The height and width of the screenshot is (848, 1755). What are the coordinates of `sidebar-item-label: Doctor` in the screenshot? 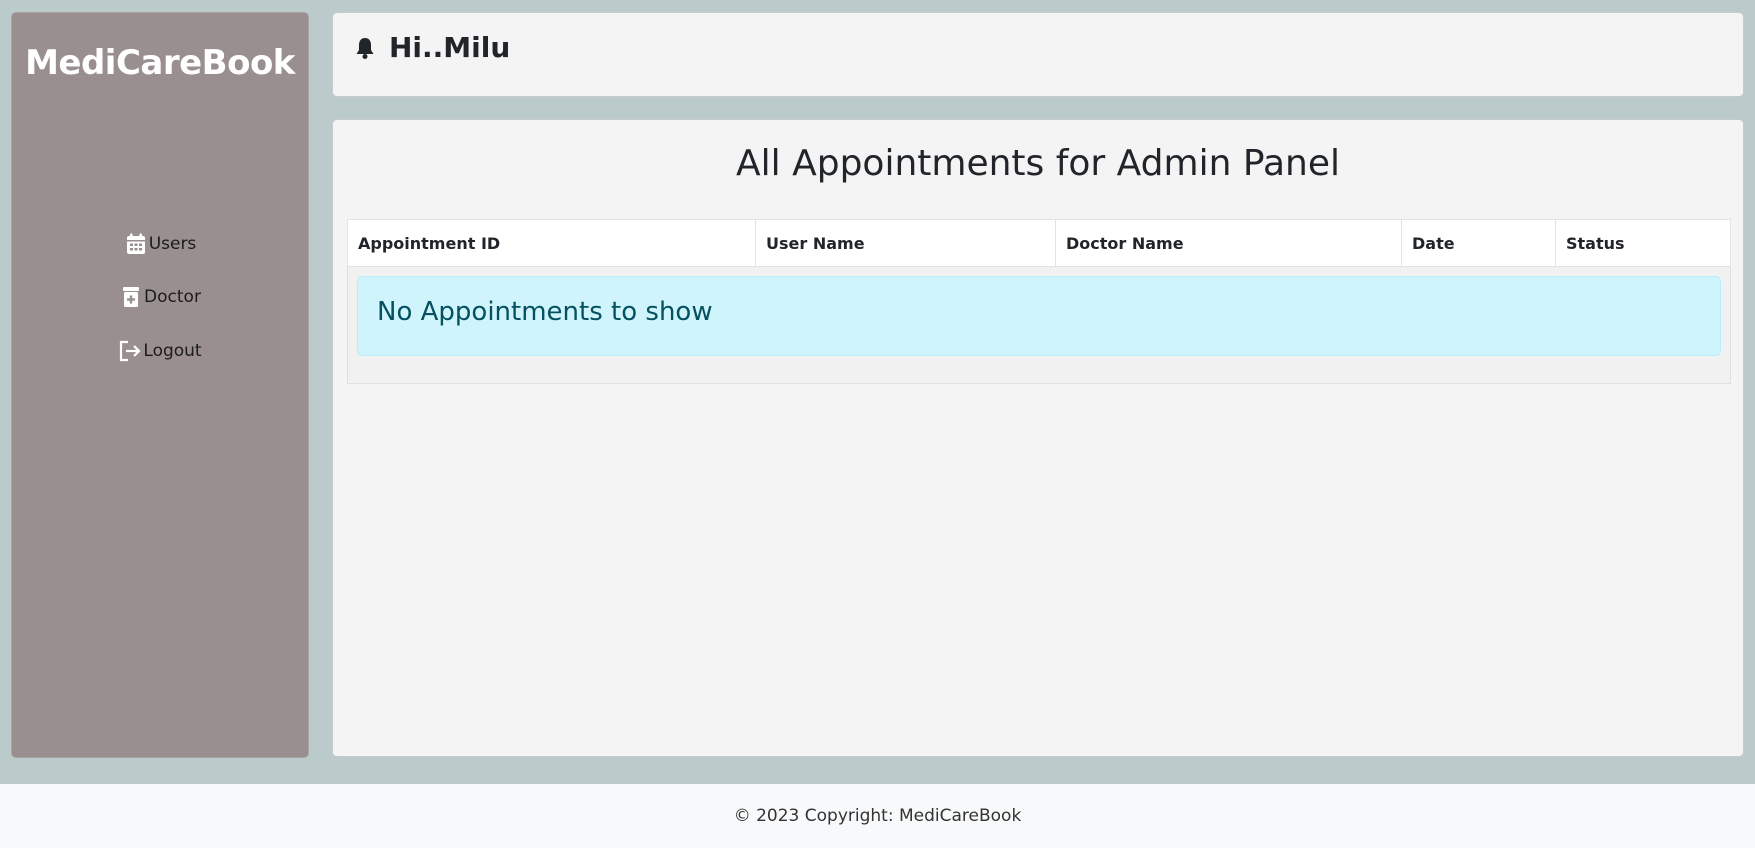 It's located at (172, 297).